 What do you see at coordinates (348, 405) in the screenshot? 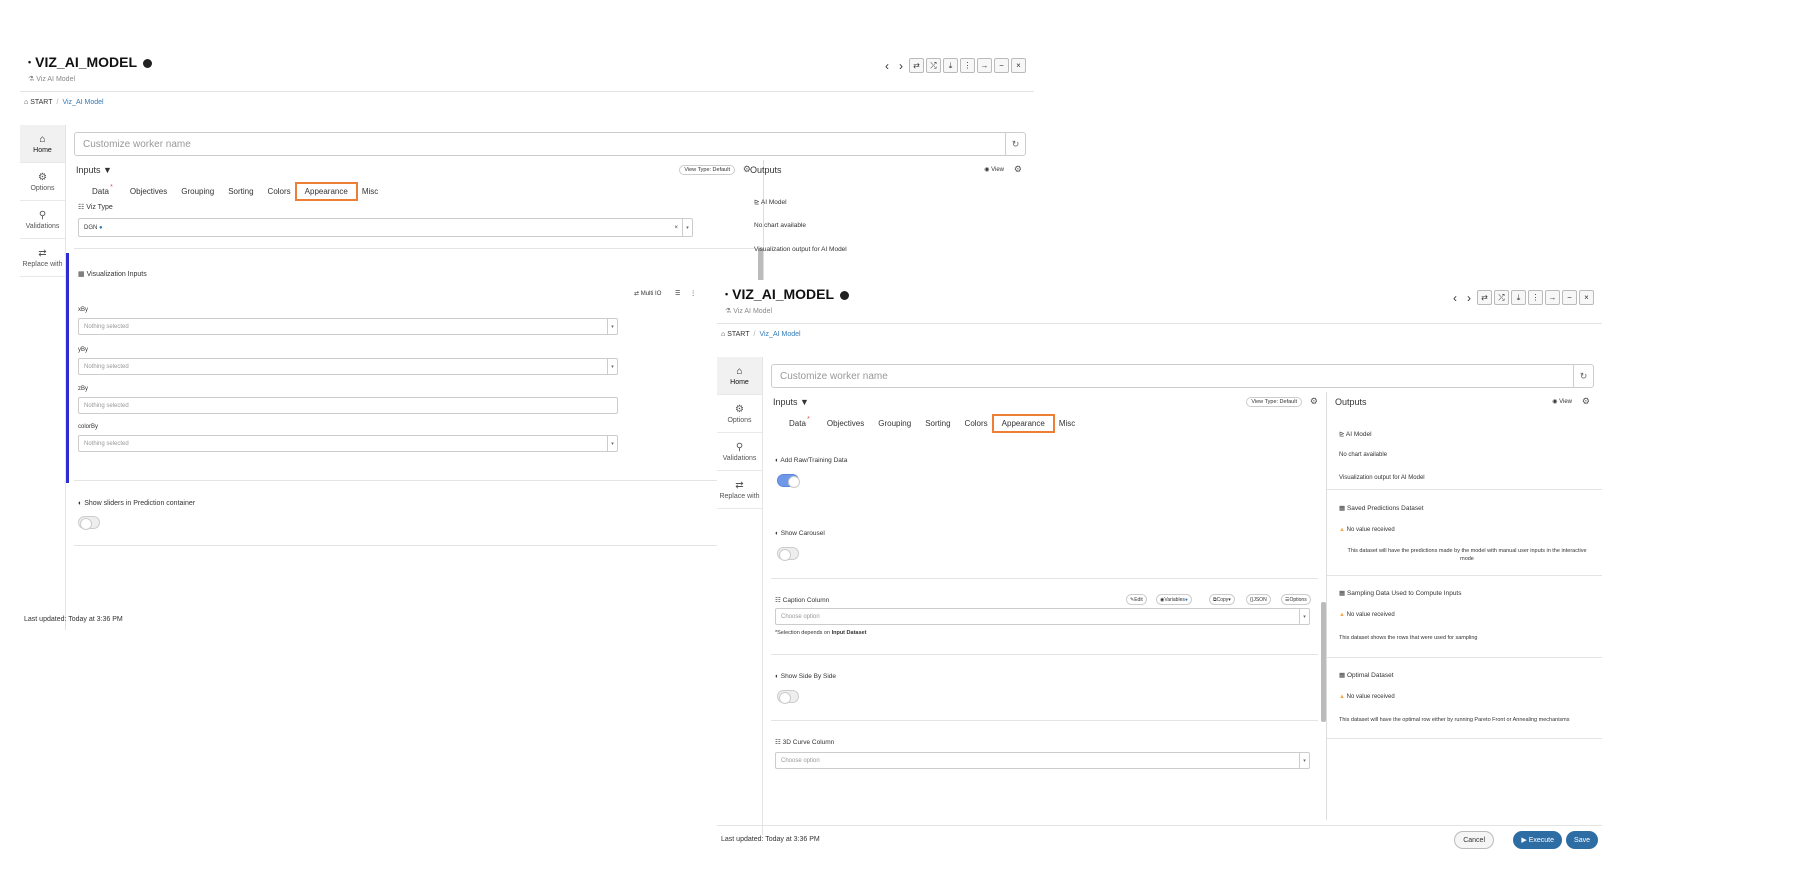
I see `zby-input: Nothing selected` at bounding box center [348, 405].